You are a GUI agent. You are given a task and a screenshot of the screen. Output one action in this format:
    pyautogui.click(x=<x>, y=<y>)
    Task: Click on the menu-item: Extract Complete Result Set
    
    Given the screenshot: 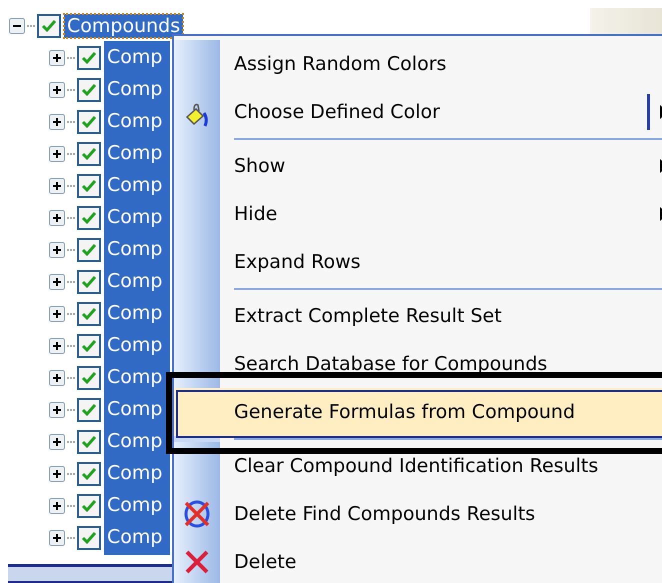 What is the action you would take?
    pyautogui.click(x=418, y=316)
    